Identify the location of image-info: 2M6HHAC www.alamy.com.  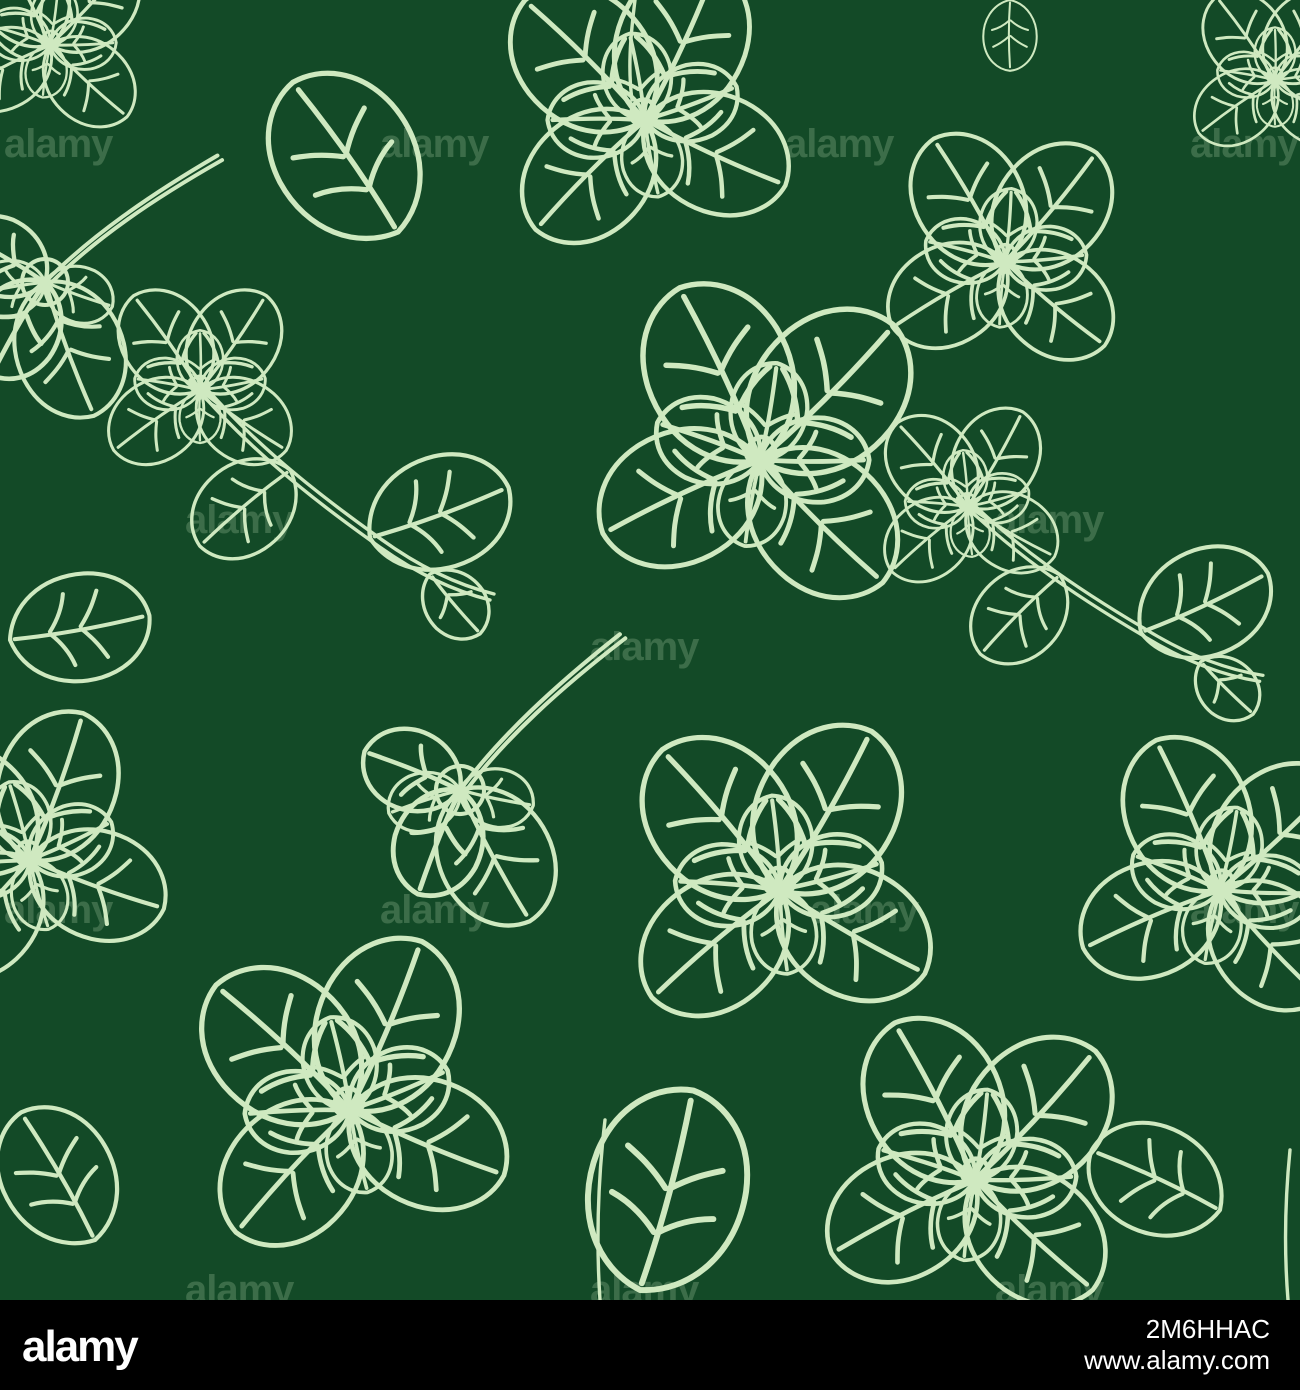
(1177, 1345).